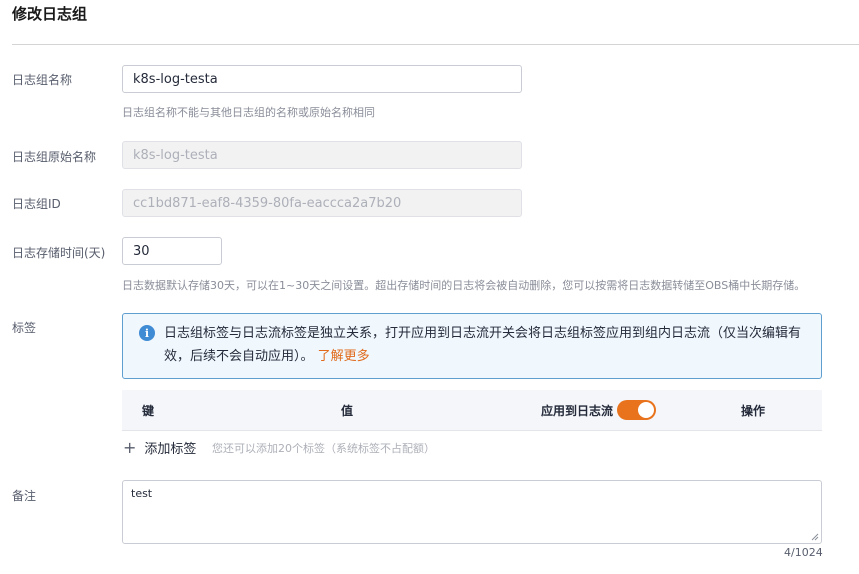 This screenshot has height=574, width=859. I want to click on page-title: 修改日志组, so click(50, 14).